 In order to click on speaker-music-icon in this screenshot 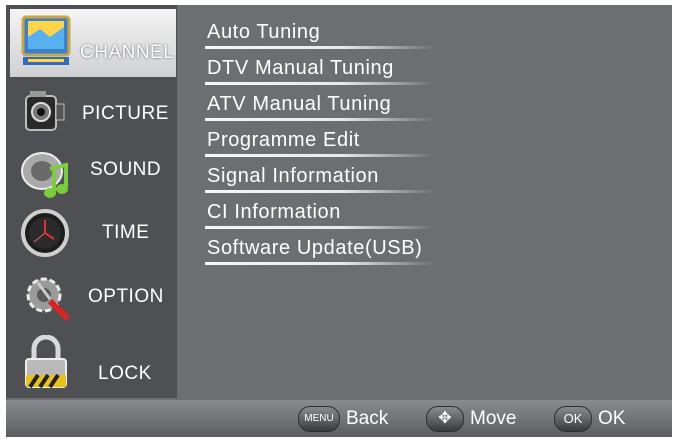, I will do `click(45, 174)`.